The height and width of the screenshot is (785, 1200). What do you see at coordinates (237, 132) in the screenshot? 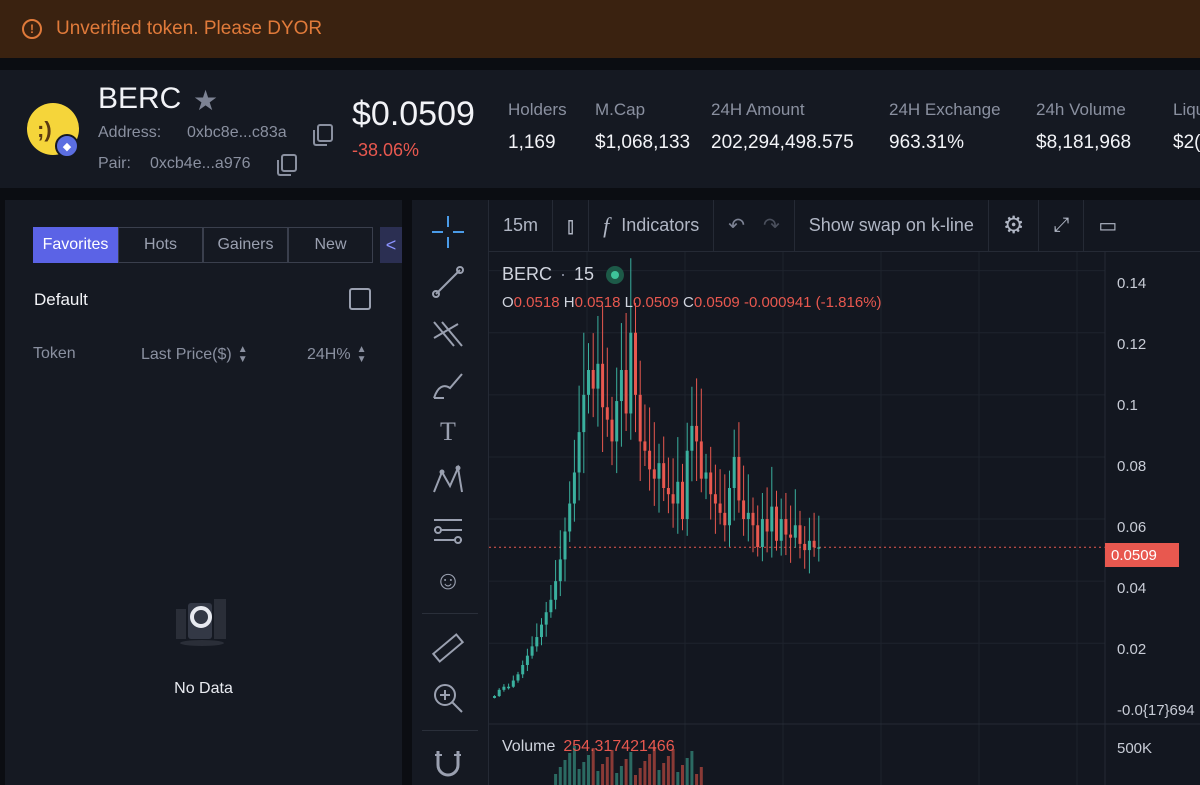
I see `address-value: 0xbc8e...c83a` at bounding box center [237, 132].